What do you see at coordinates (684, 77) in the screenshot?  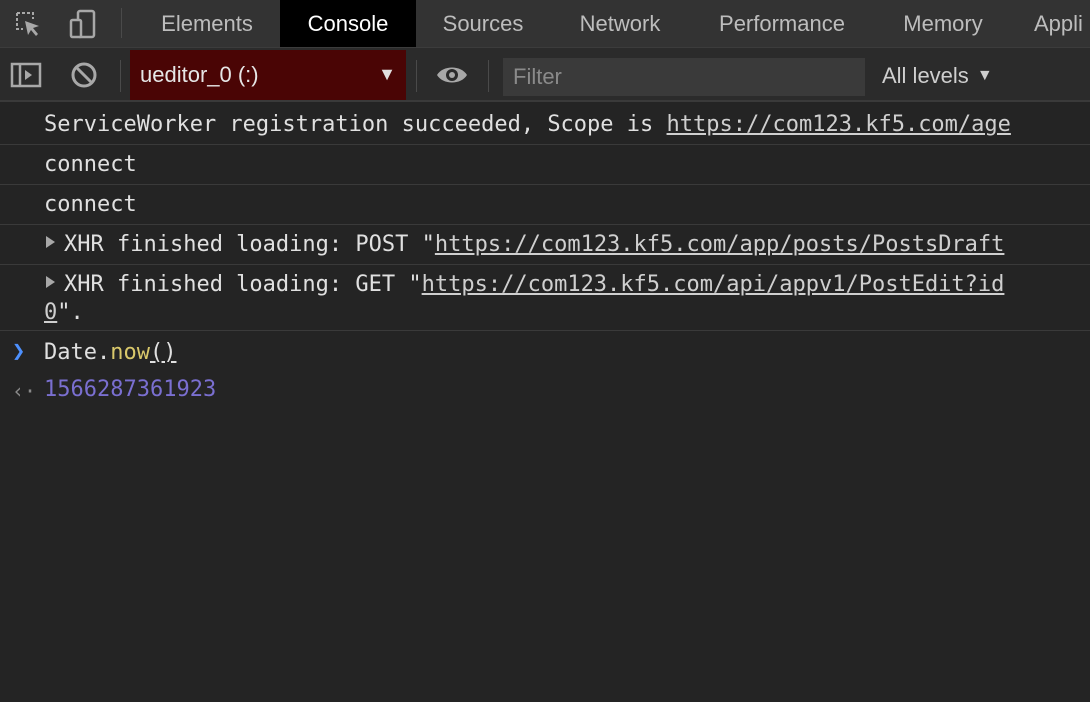 I see `filter-input` at bounding box center [684, 77].